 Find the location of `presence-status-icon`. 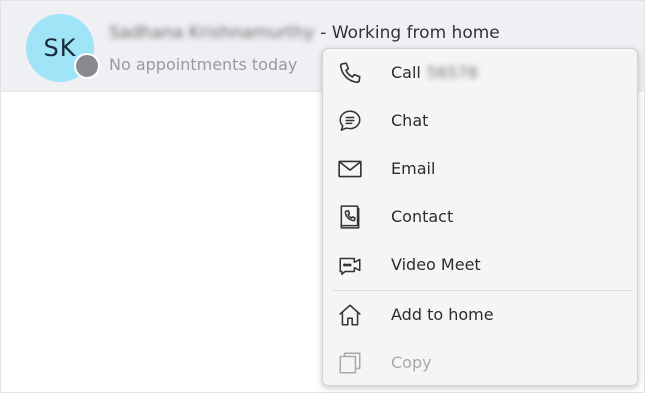

presence-status-icon is located at coordinates (87, 66).